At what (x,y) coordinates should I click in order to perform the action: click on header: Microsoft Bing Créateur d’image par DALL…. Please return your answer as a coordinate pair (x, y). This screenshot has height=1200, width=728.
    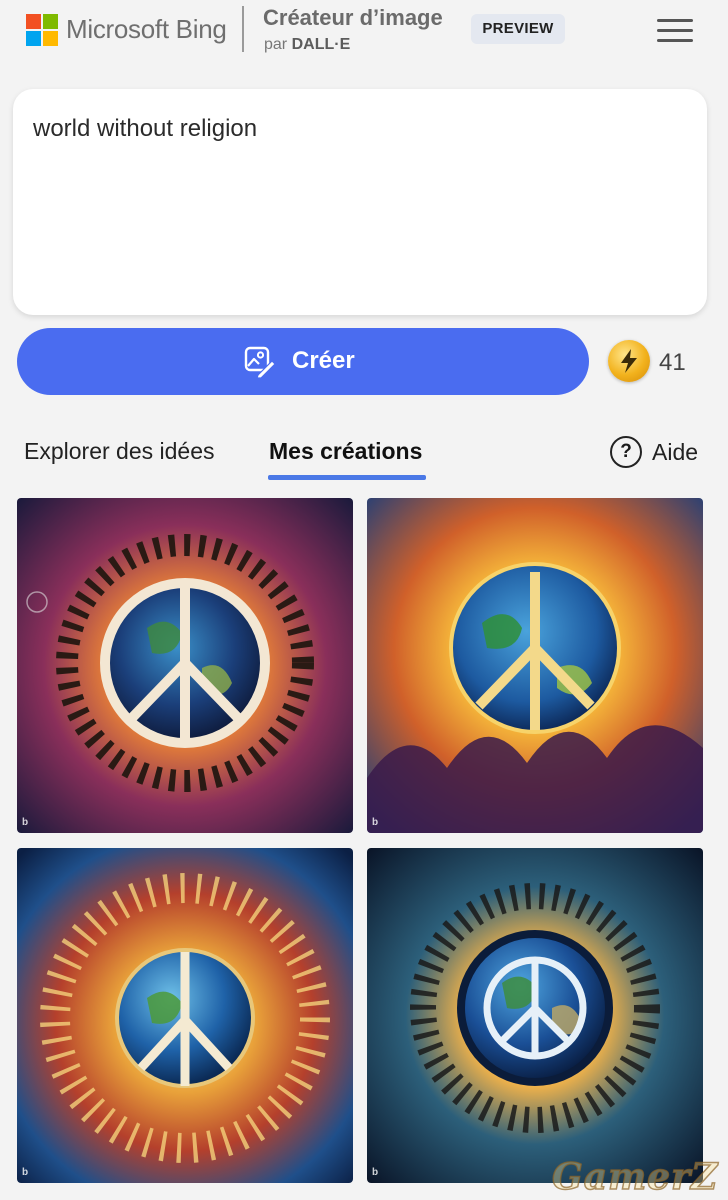
    Looking at the image, I should click on (364, 31).